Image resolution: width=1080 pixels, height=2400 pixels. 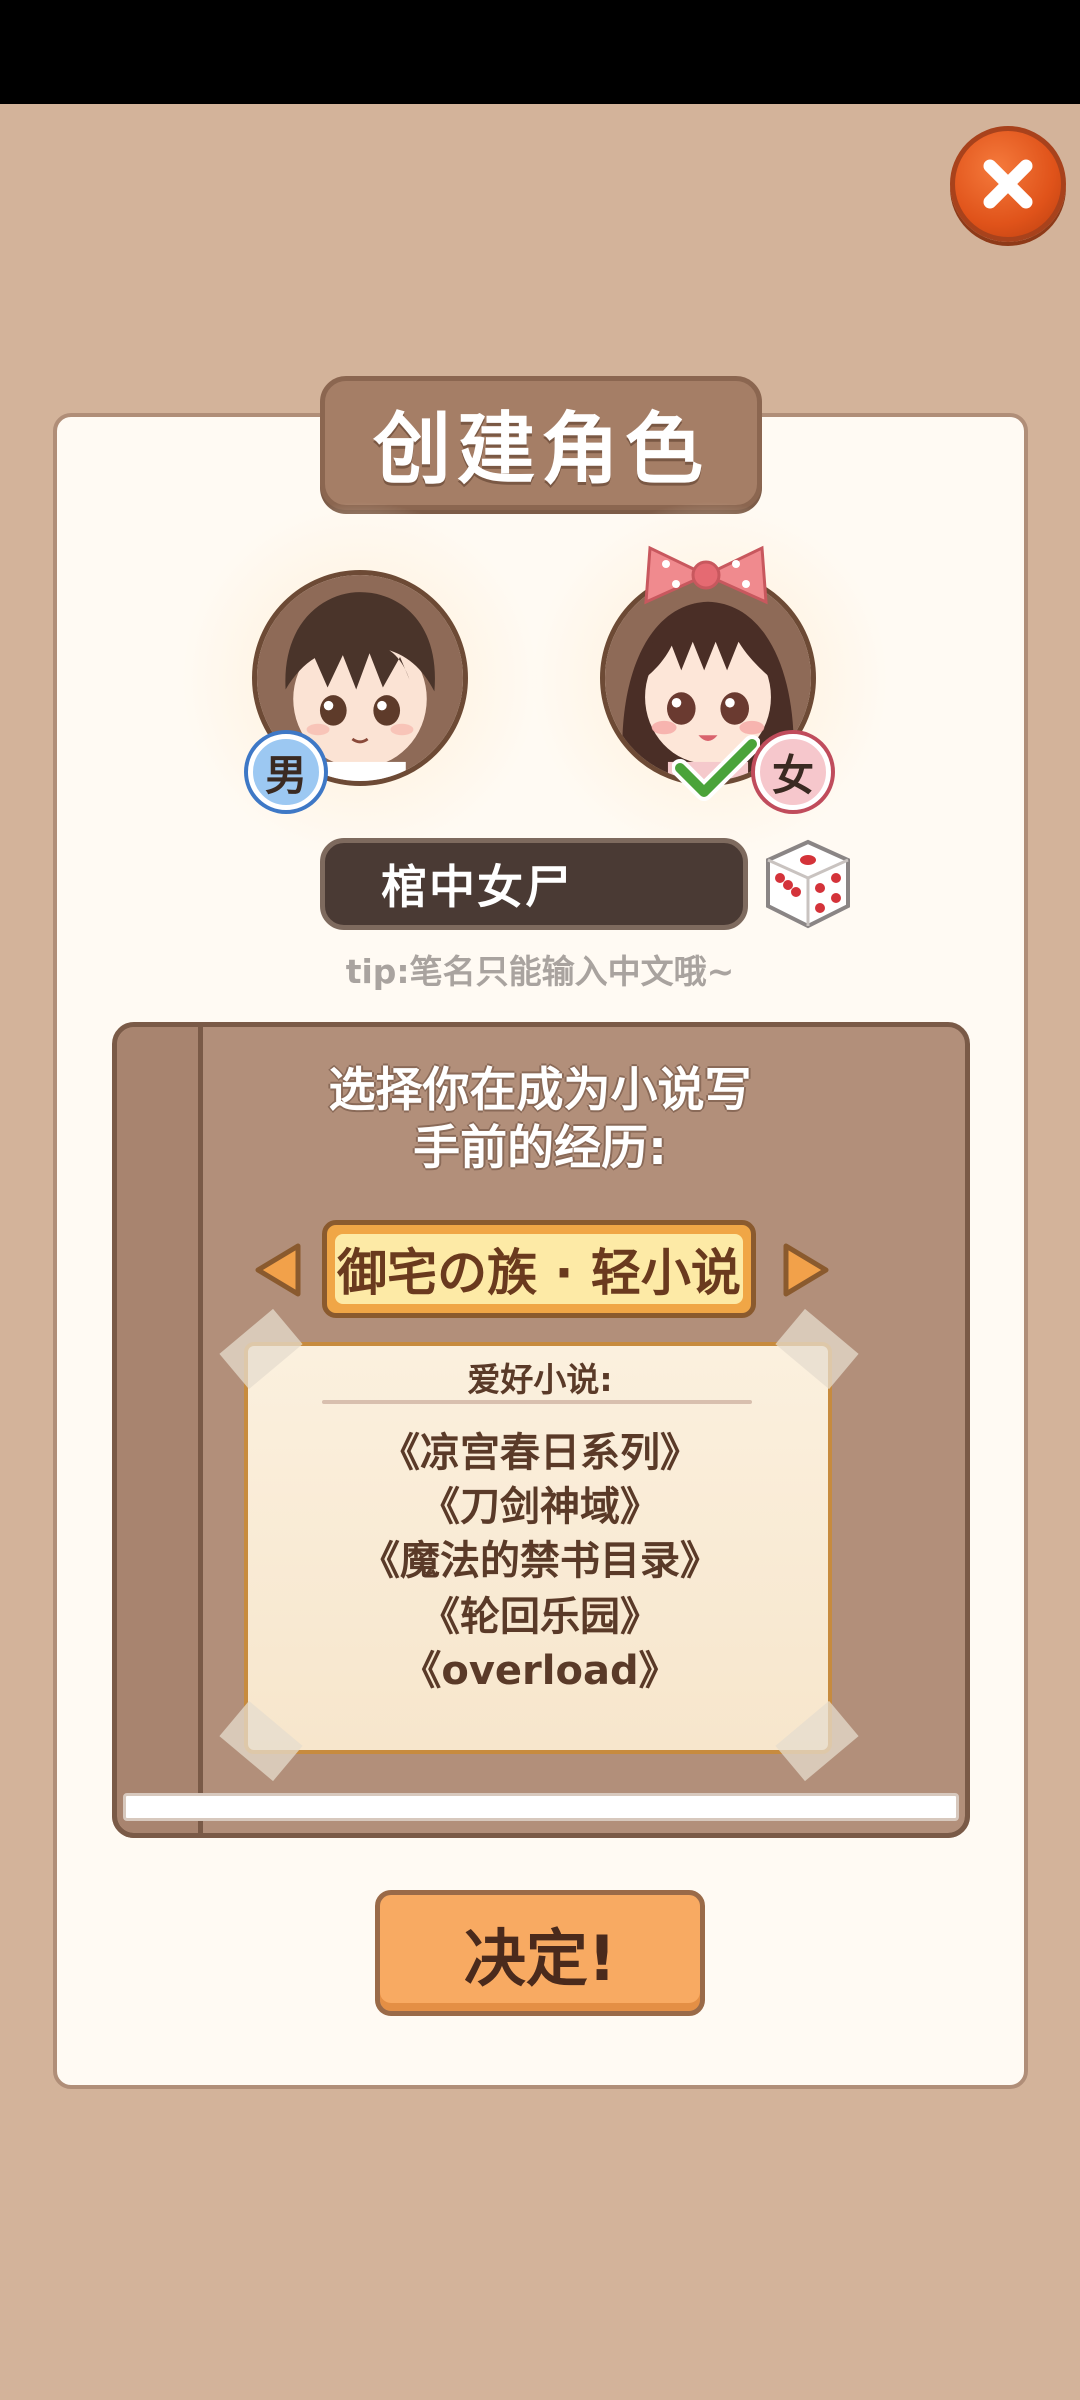 I want to click on title-plate: 创建角色, so click(x=541, y=443).